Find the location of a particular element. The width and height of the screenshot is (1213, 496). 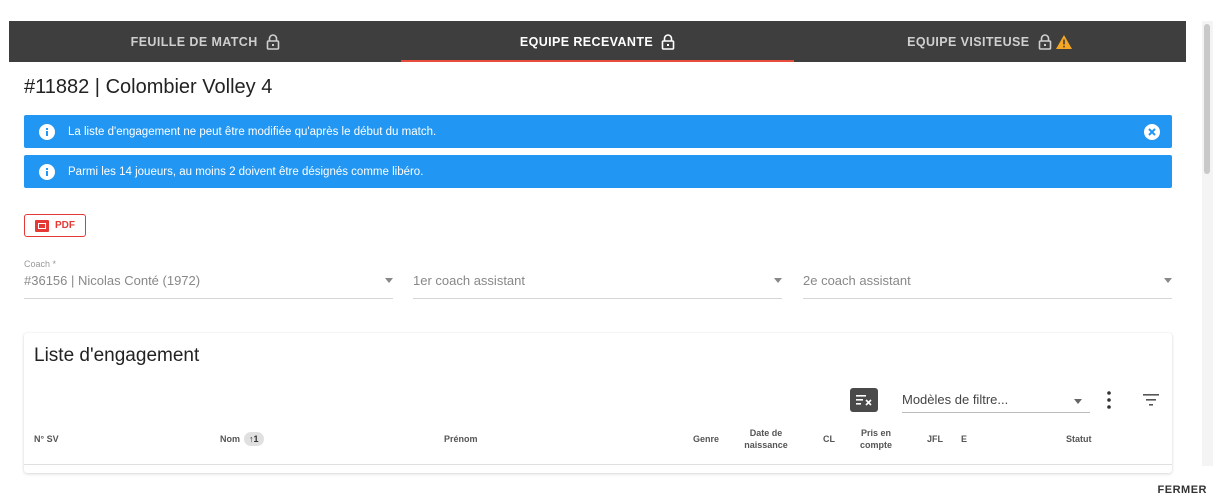

pdf-button: PDF is located at coordinates (55, 225).